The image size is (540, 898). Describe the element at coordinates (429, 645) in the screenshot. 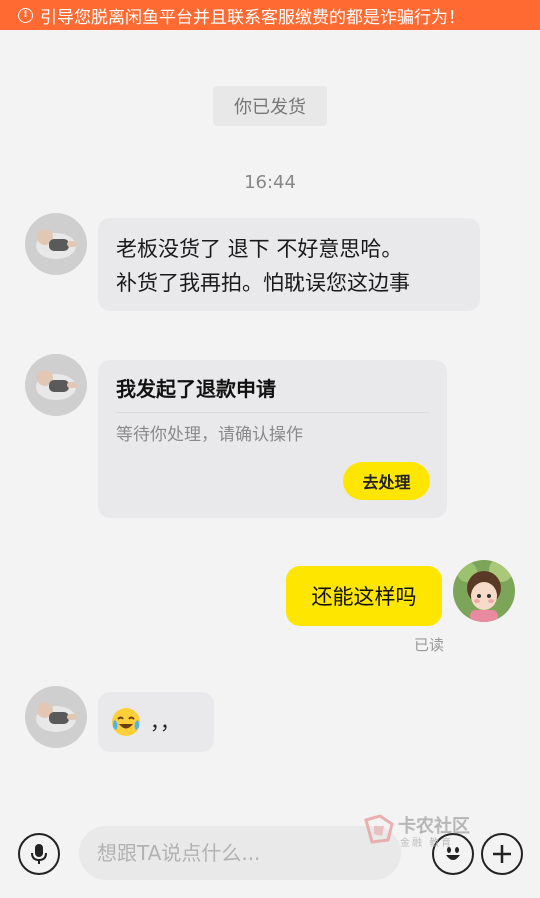

I see `read-status: 已读` at that location.